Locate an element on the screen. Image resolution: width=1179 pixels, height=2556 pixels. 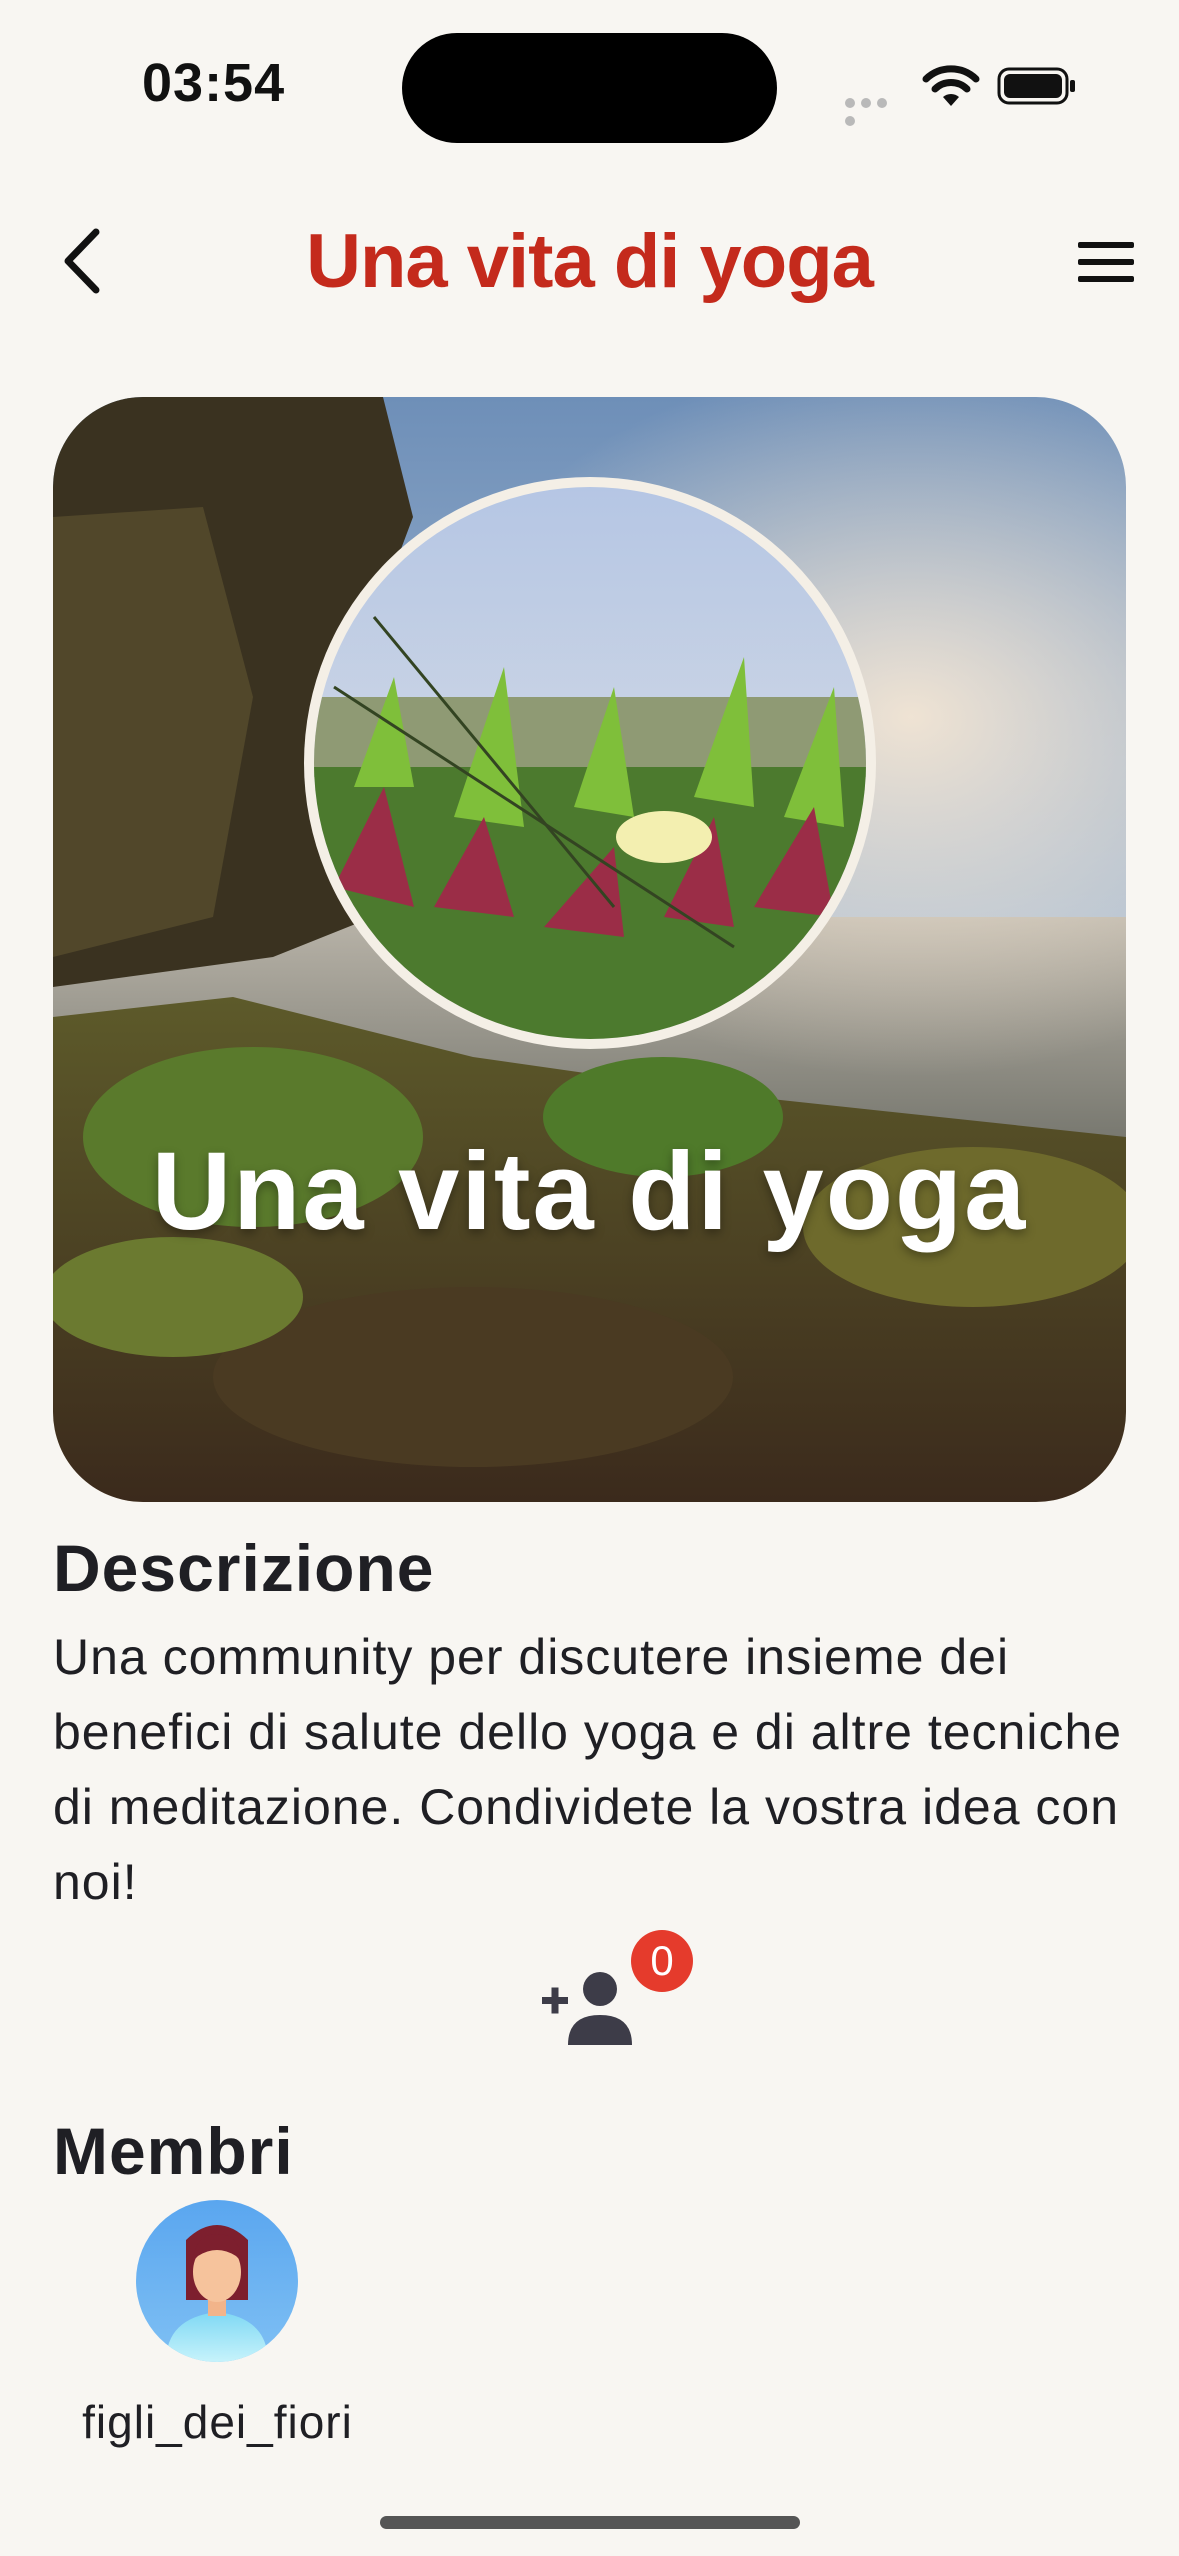
page-title: Una vita di yoga is located at coordinates (590, 261).